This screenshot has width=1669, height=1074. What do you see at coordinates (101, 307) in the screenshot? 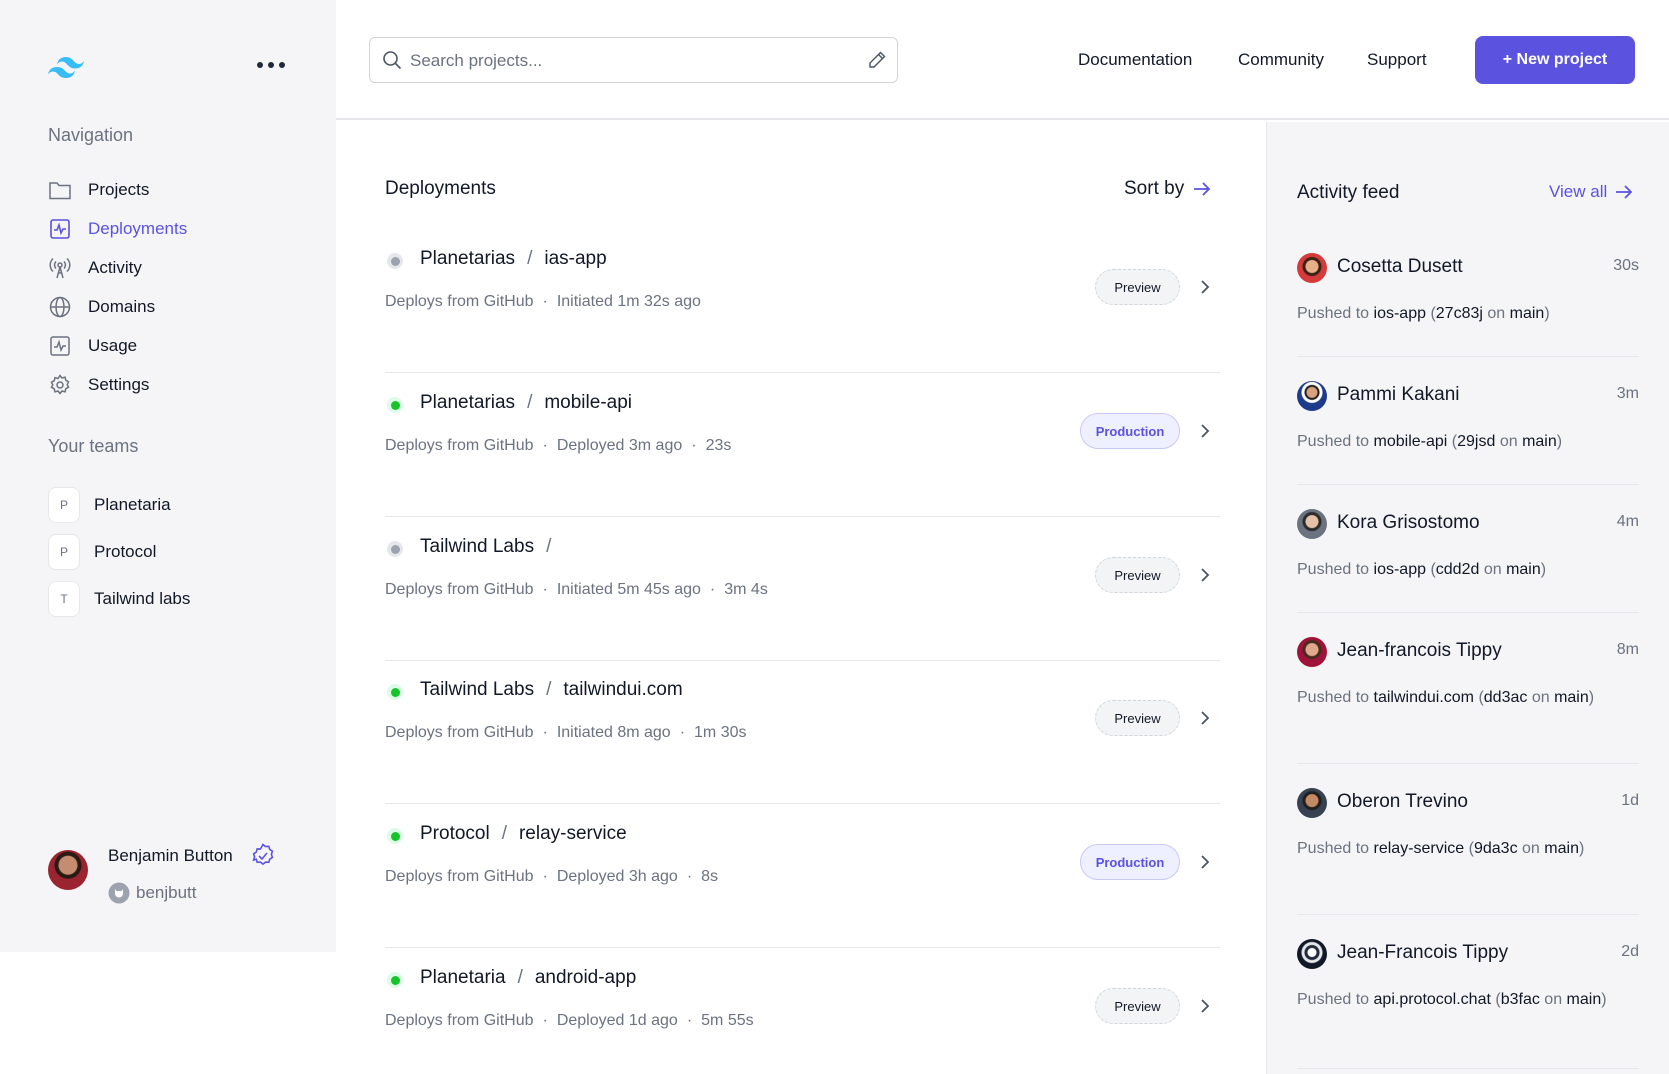
I see `sidebar-item-domains: Domains` at bounding box center [101, 307].